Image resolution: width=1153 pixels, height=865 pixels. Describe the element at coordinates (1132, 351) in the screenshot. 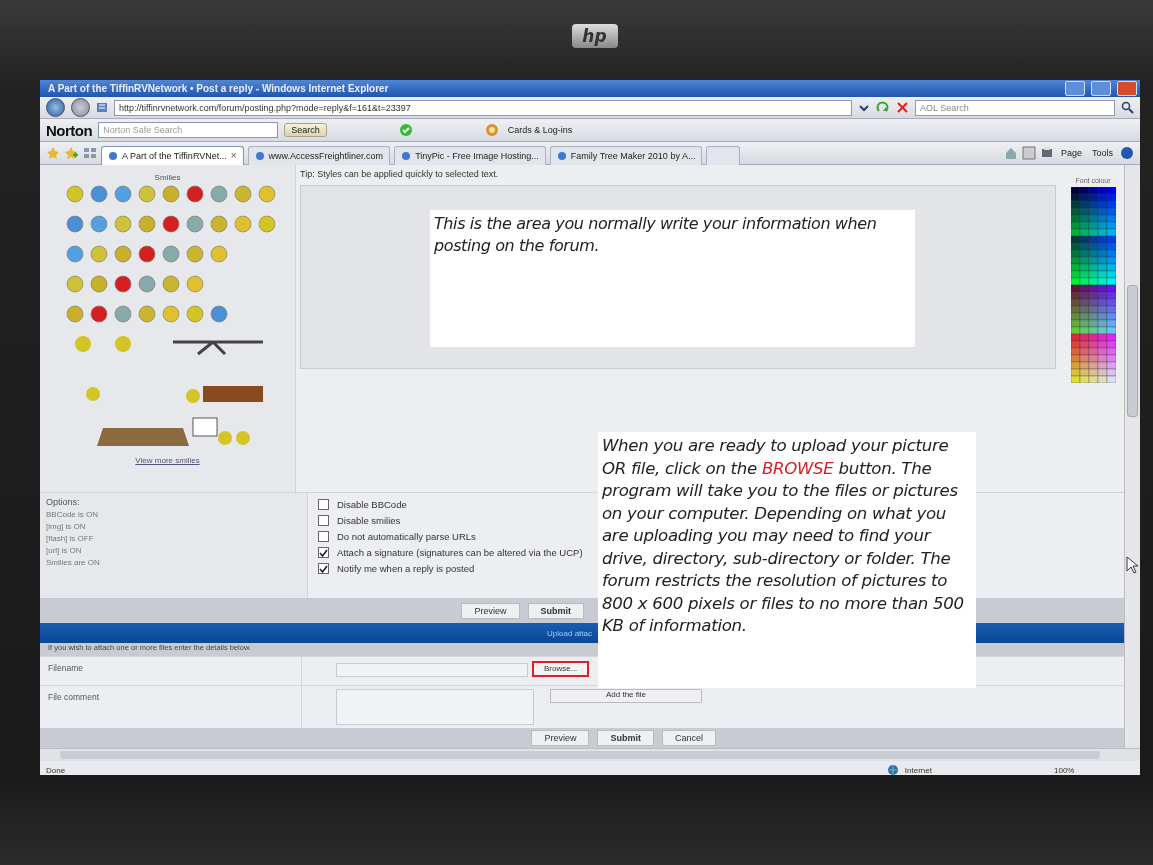

I see `scrollbar-thumb` at that location.